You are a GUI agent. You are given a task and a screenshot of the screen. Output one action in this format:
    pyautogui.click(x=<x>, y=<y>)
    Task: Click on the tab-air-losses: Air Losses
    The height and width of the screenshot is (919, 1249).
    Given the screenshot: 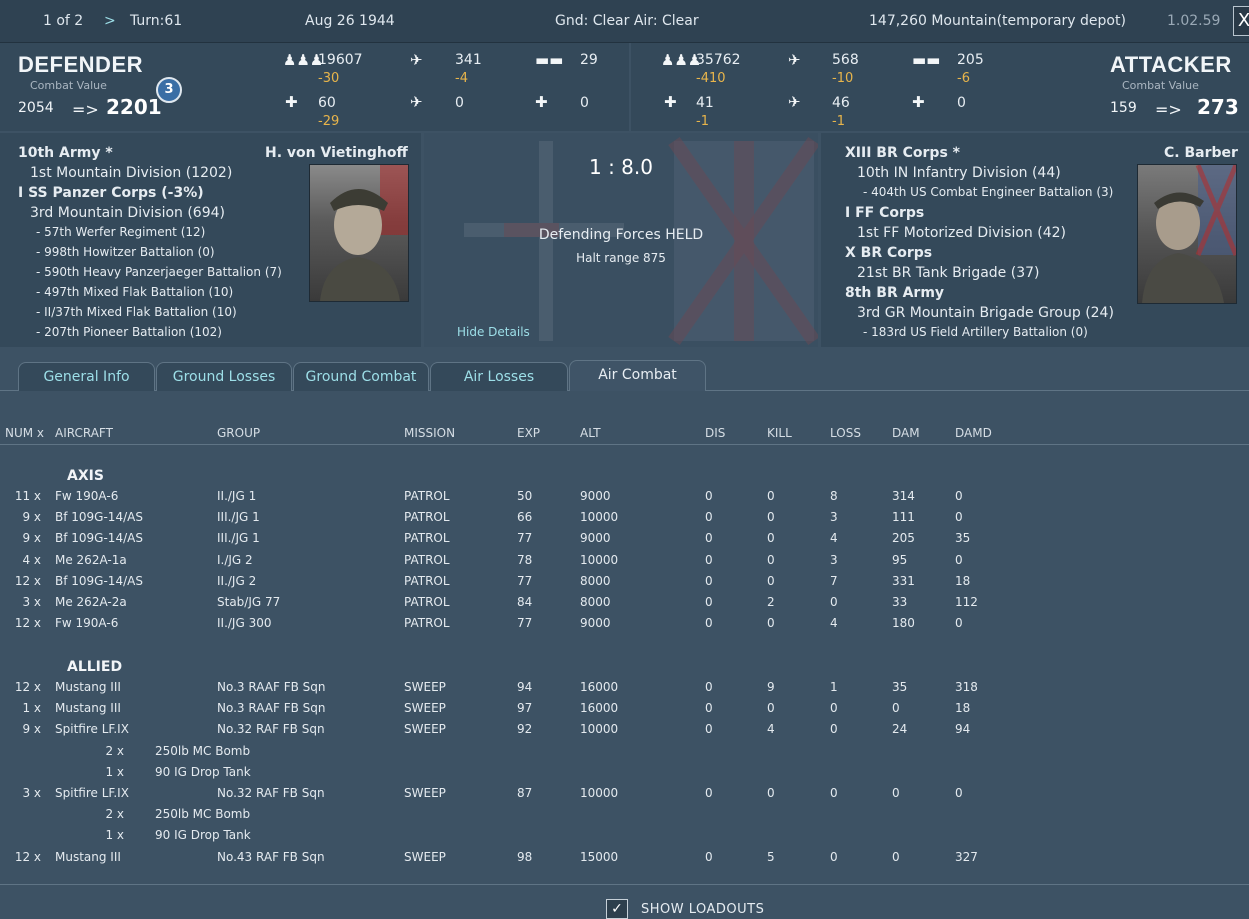 What is the action you would take?
    pyautogui.click(x=499, y=376)
    